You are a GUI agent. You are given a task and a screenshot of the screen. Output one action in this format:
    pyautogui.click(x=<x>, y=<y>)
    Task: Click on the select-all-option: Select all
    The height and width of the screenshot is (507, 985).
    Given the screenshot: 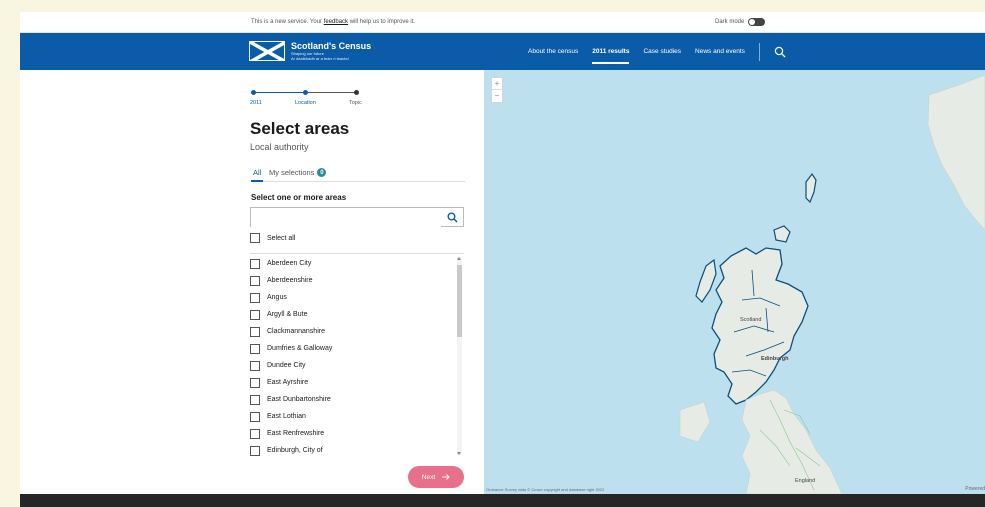 What is the action you would take?
    pyautogui.click(x=272, y=238)
    